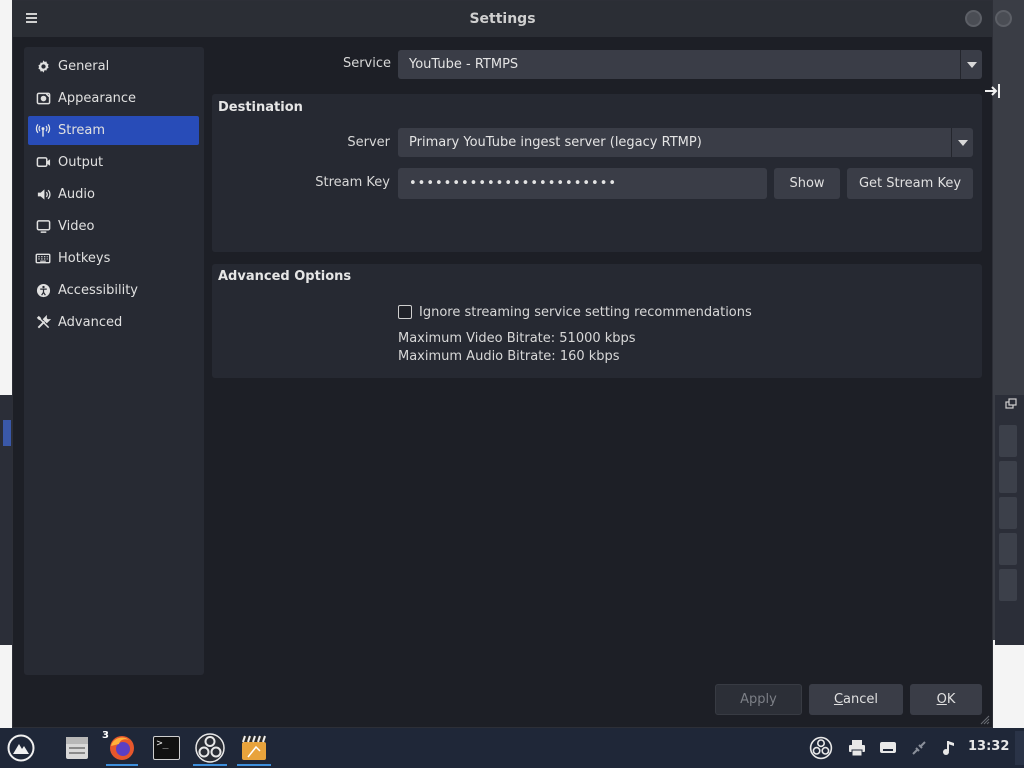  What do you see at coordinates (98, 290) in the screenshot?
I see `sidebar-item-label: Accessibility` at bounding box center [98, 290].